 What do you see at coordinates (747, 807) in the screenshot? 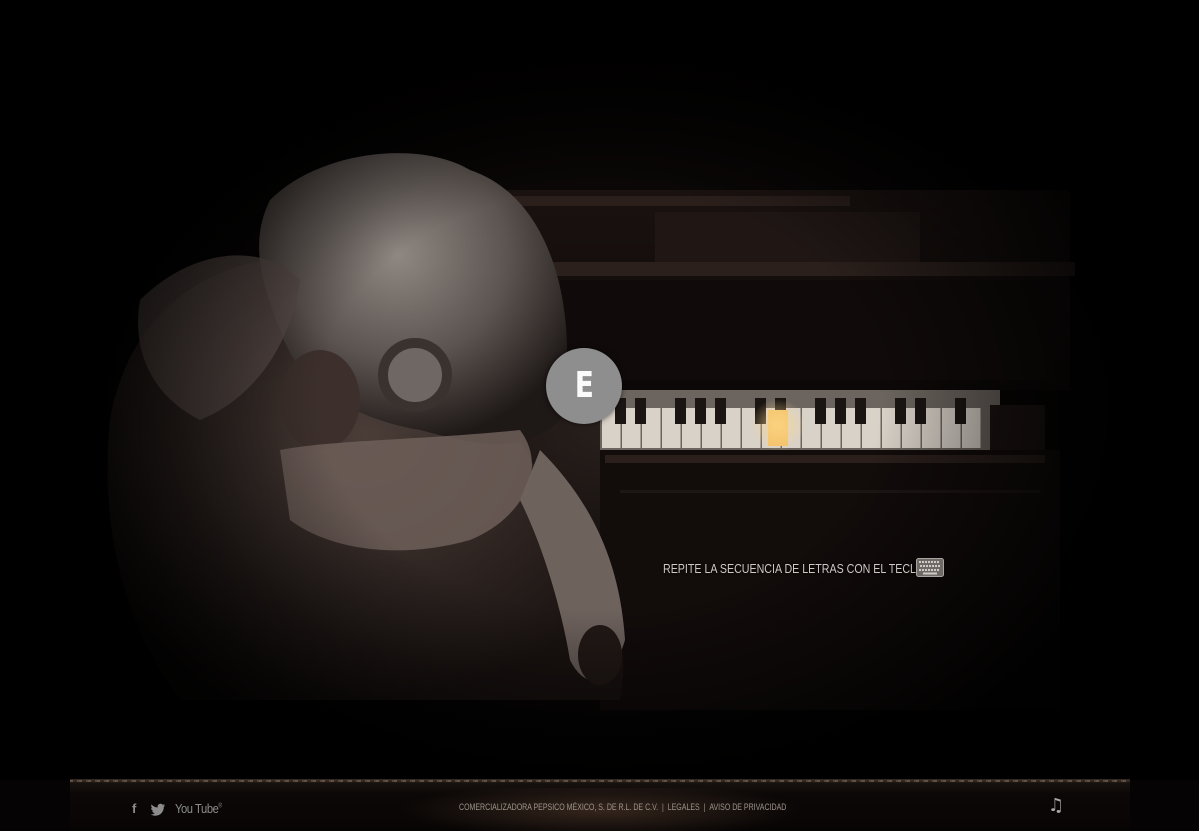
I see `privacy-link: AVISO DE PRIVACIDAD` at bounding box center [747, 807].